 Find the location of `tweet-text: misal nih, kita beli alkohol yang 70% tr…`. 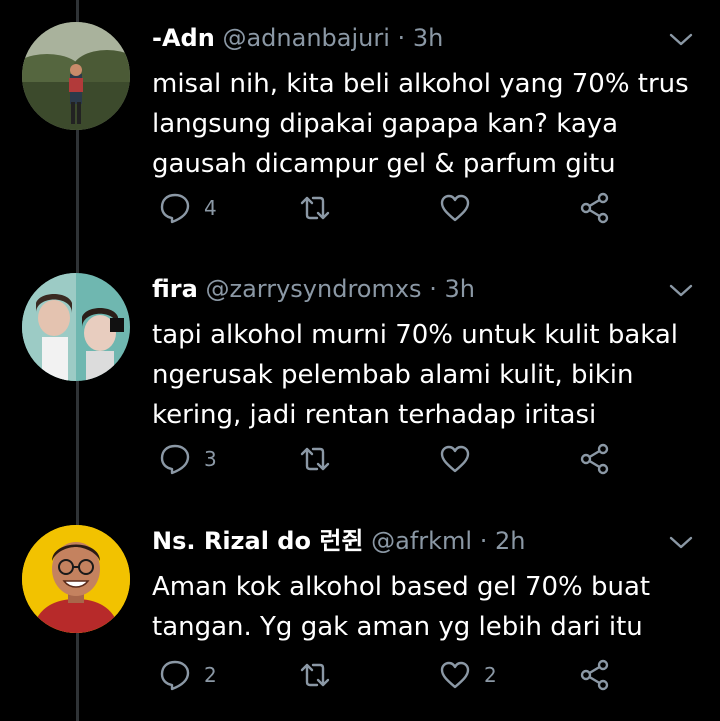

tweet-text: misal nih, kita beli alkohol yang 70% tr… is located at coordinates (420, 124).